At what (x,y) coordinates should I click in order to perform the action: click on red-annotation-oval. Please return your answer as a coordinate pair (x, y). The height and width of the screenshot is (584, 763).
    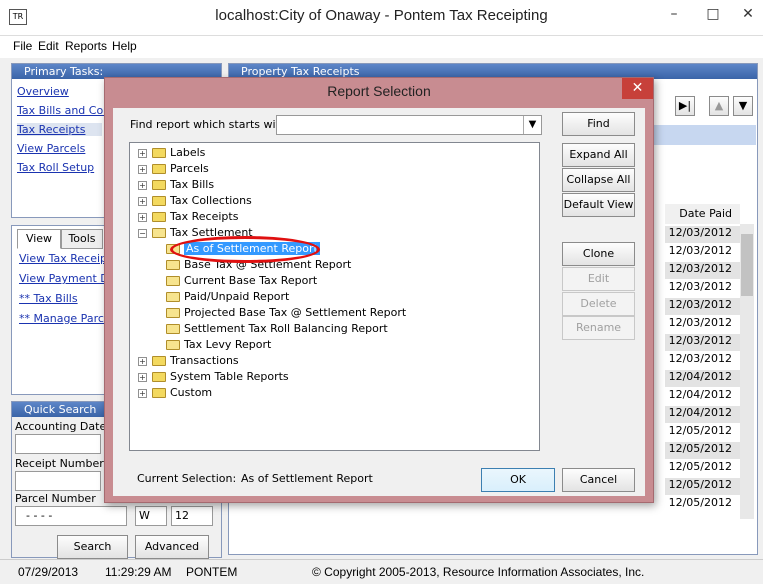
    Looking at the image, I should click on (245, 249).